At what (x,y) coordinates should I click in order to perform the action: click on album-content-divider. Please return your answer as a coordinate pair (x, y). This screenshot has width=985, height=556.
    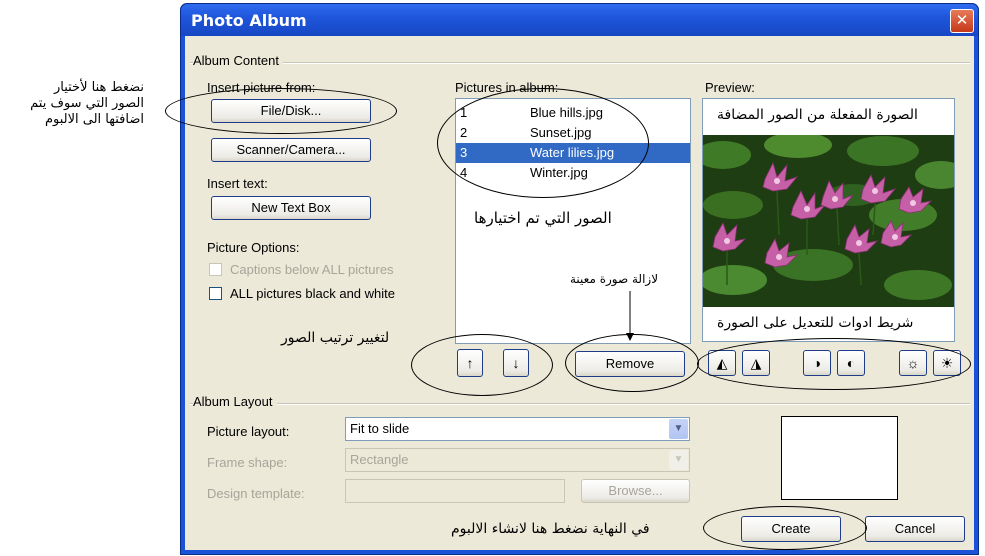
    Looking at the image, I should click on (580, 63).